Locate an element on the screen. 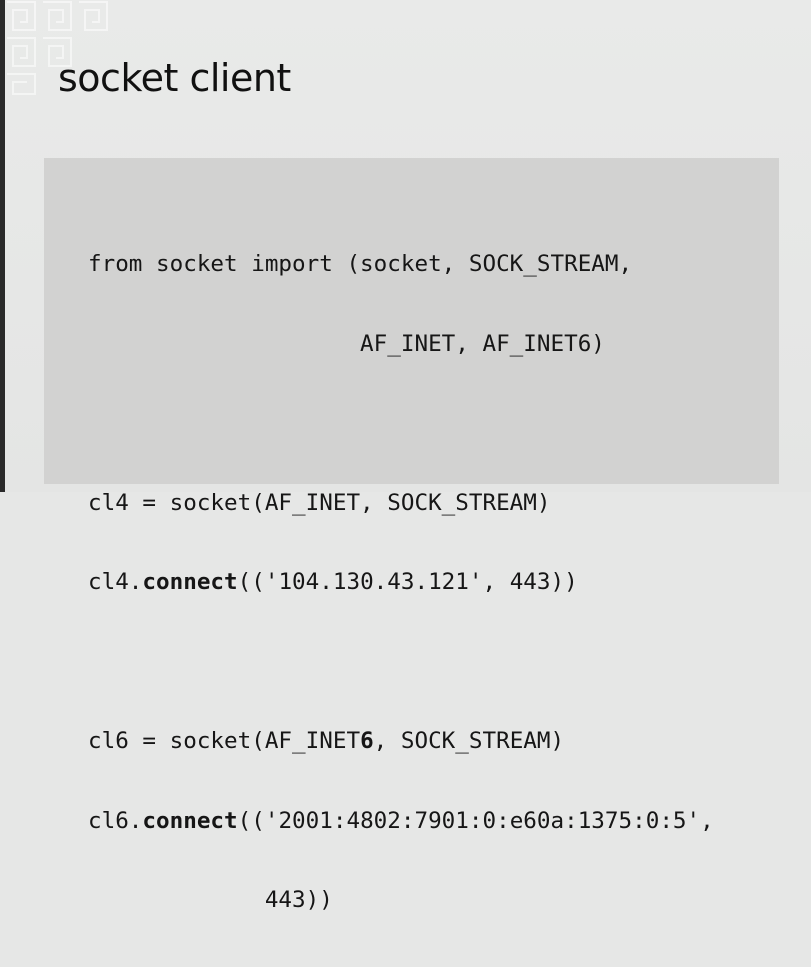  code-token: (('104.130.43.121', 443)) is located at coordinates (407, 582).